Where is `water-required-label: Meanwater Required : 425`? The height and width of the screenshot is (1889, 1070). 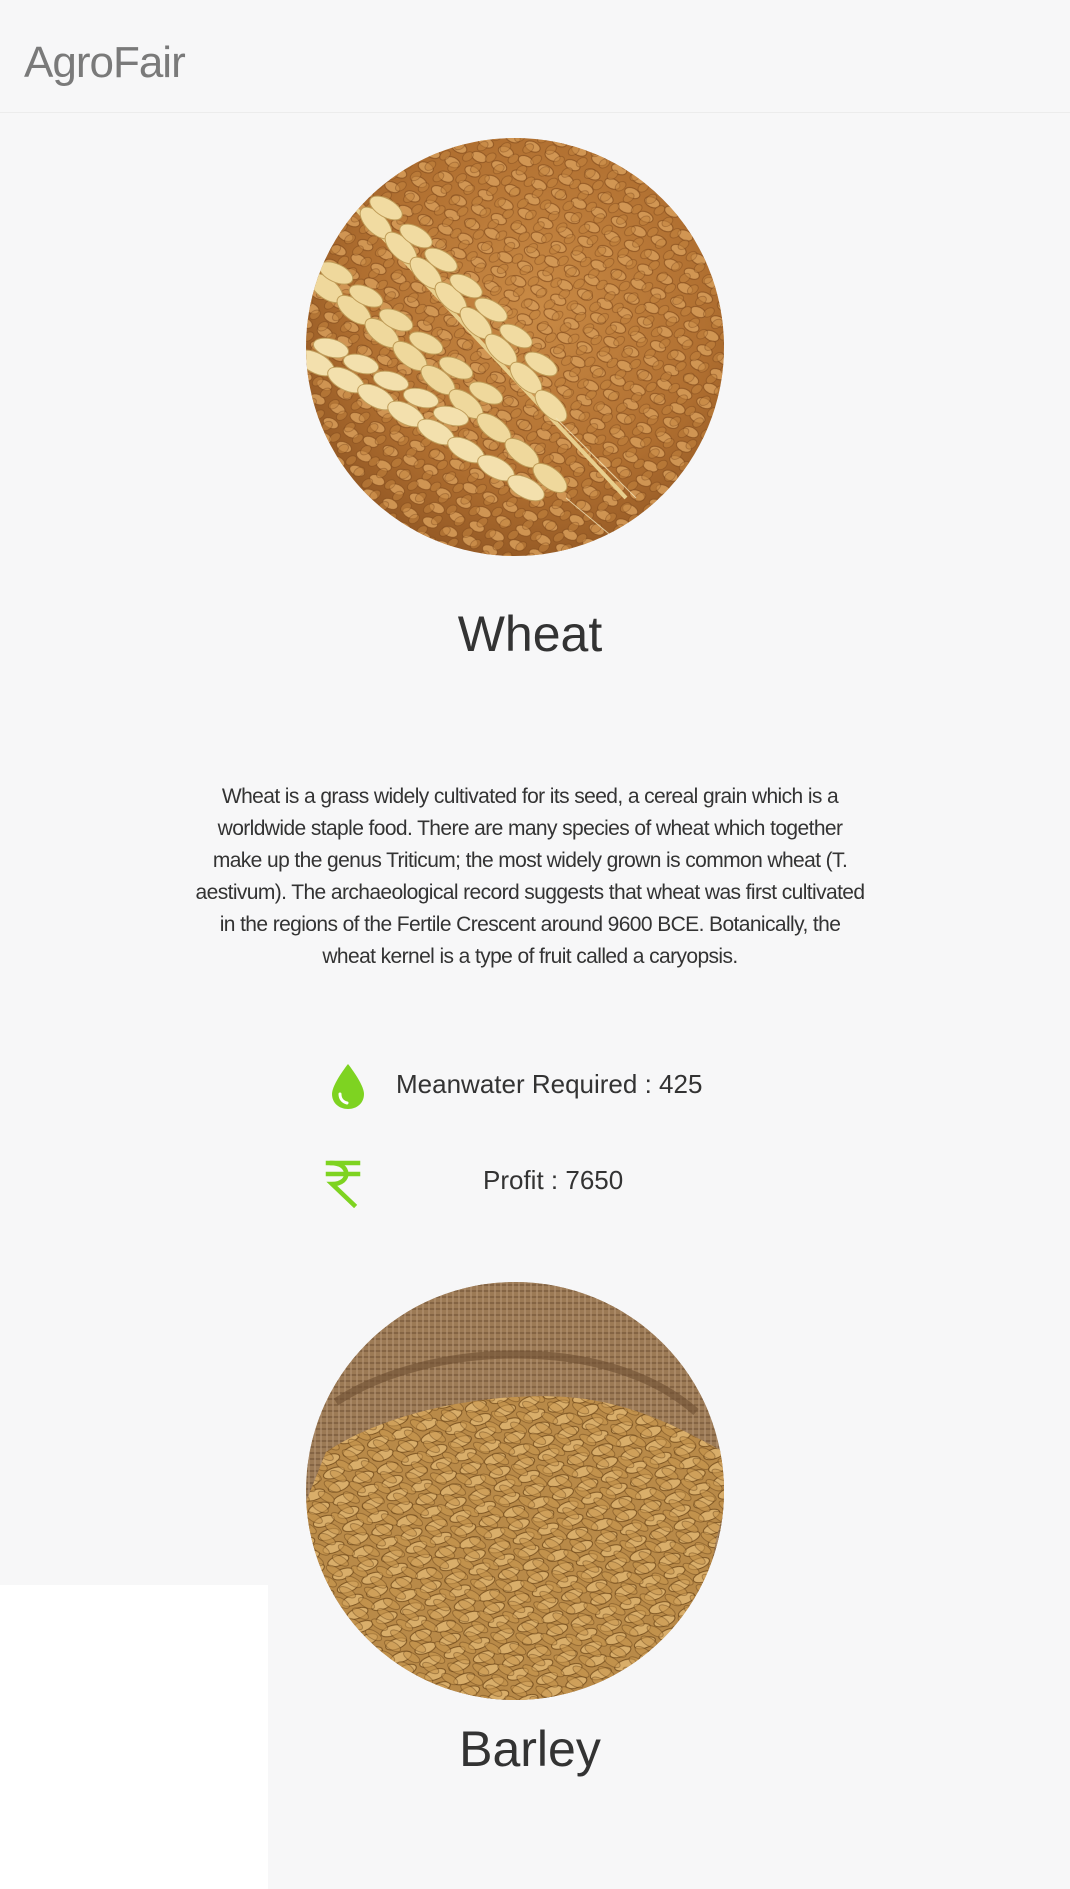
water-required-label: Meanwater Required : 425 is located at coordinates (549, 1084).